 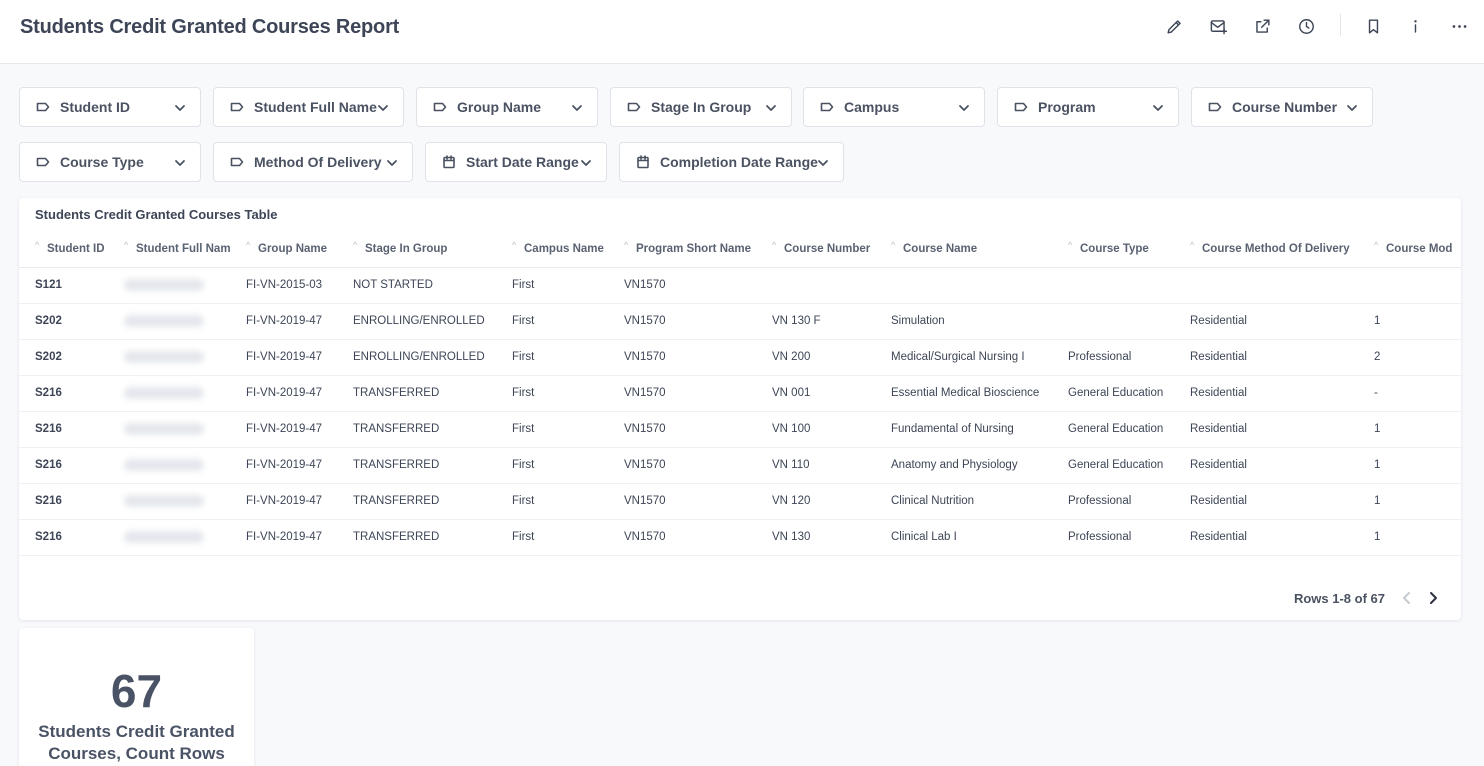 What do you see at coordinates (1276, 249) in the screenshot?
I see `column-header-label: Course Method Of Delivery` at bounding box center [1276, 249].